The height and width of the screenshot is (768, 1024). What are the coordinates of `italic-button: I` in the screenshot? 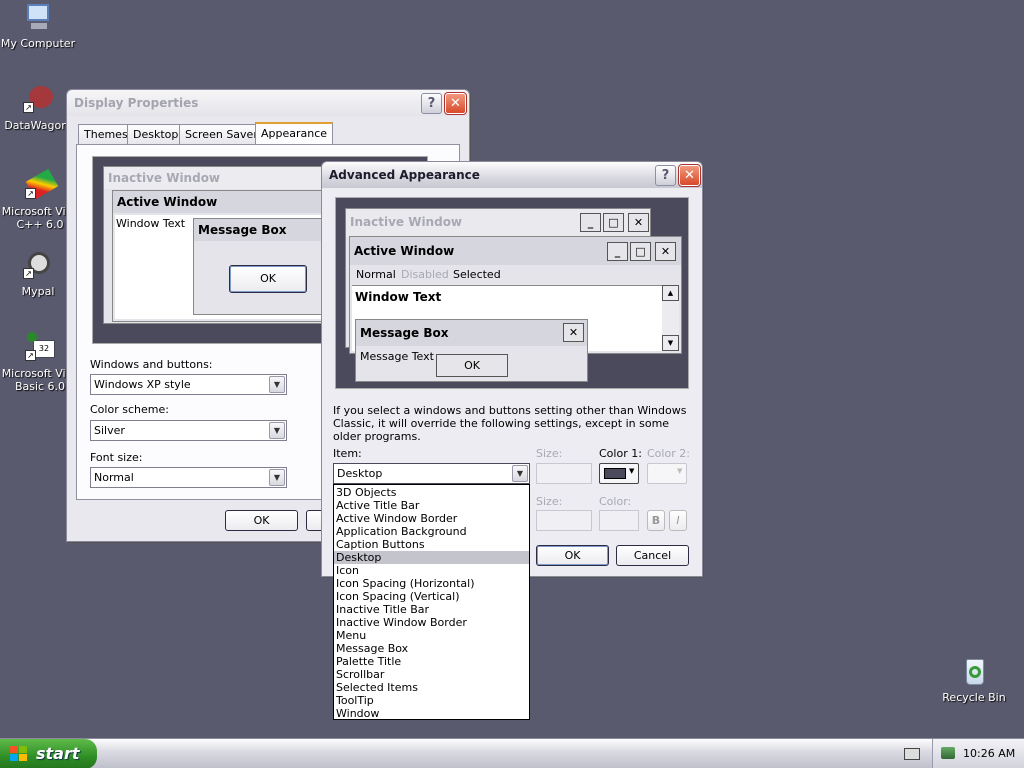 It's located at (678, 520).